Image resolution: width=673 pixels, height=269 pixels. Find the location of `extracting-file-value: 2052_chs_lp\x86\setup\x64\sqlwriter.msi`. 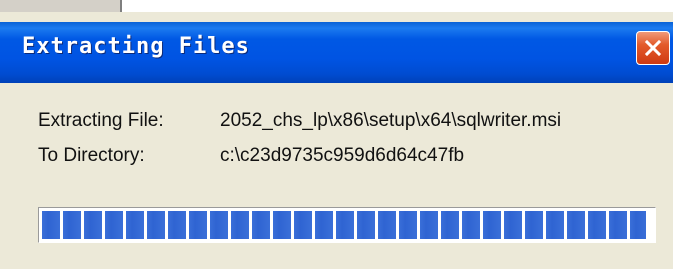

extracting-file-value: 2052_chs_lp\x86\setup\x64\sqlwriter.msi is located at coordinates (391, 120).